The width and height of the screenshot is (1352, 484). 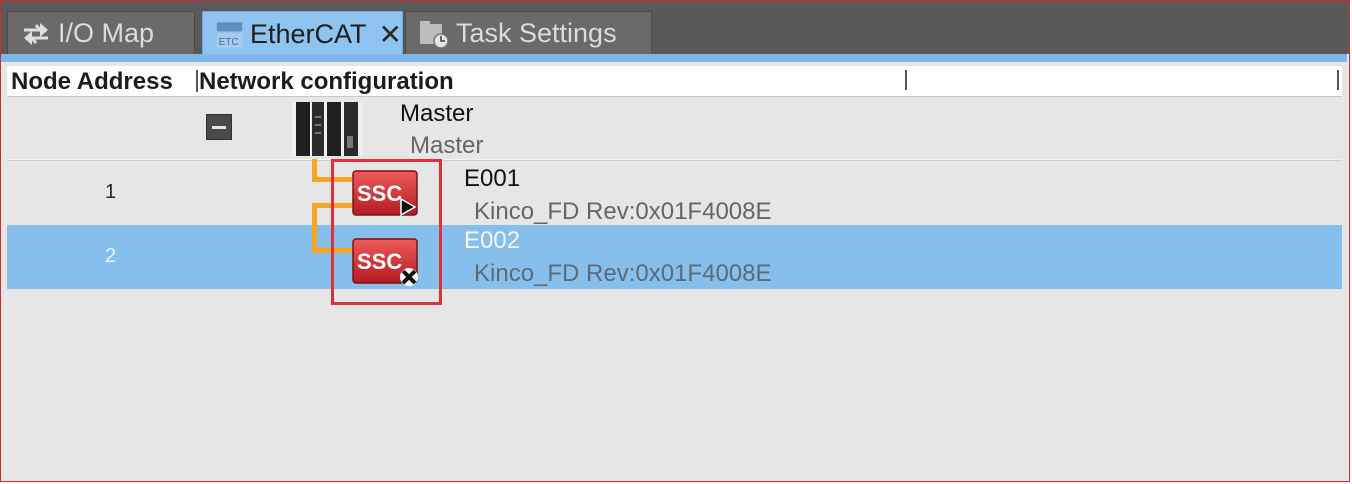 What do you see at coordinates (674, 193) in the screenshot?
I see `slave-row: 1 E001 Kinco_FD Rev:0x01F4008E` at bounding box center [674, 193].